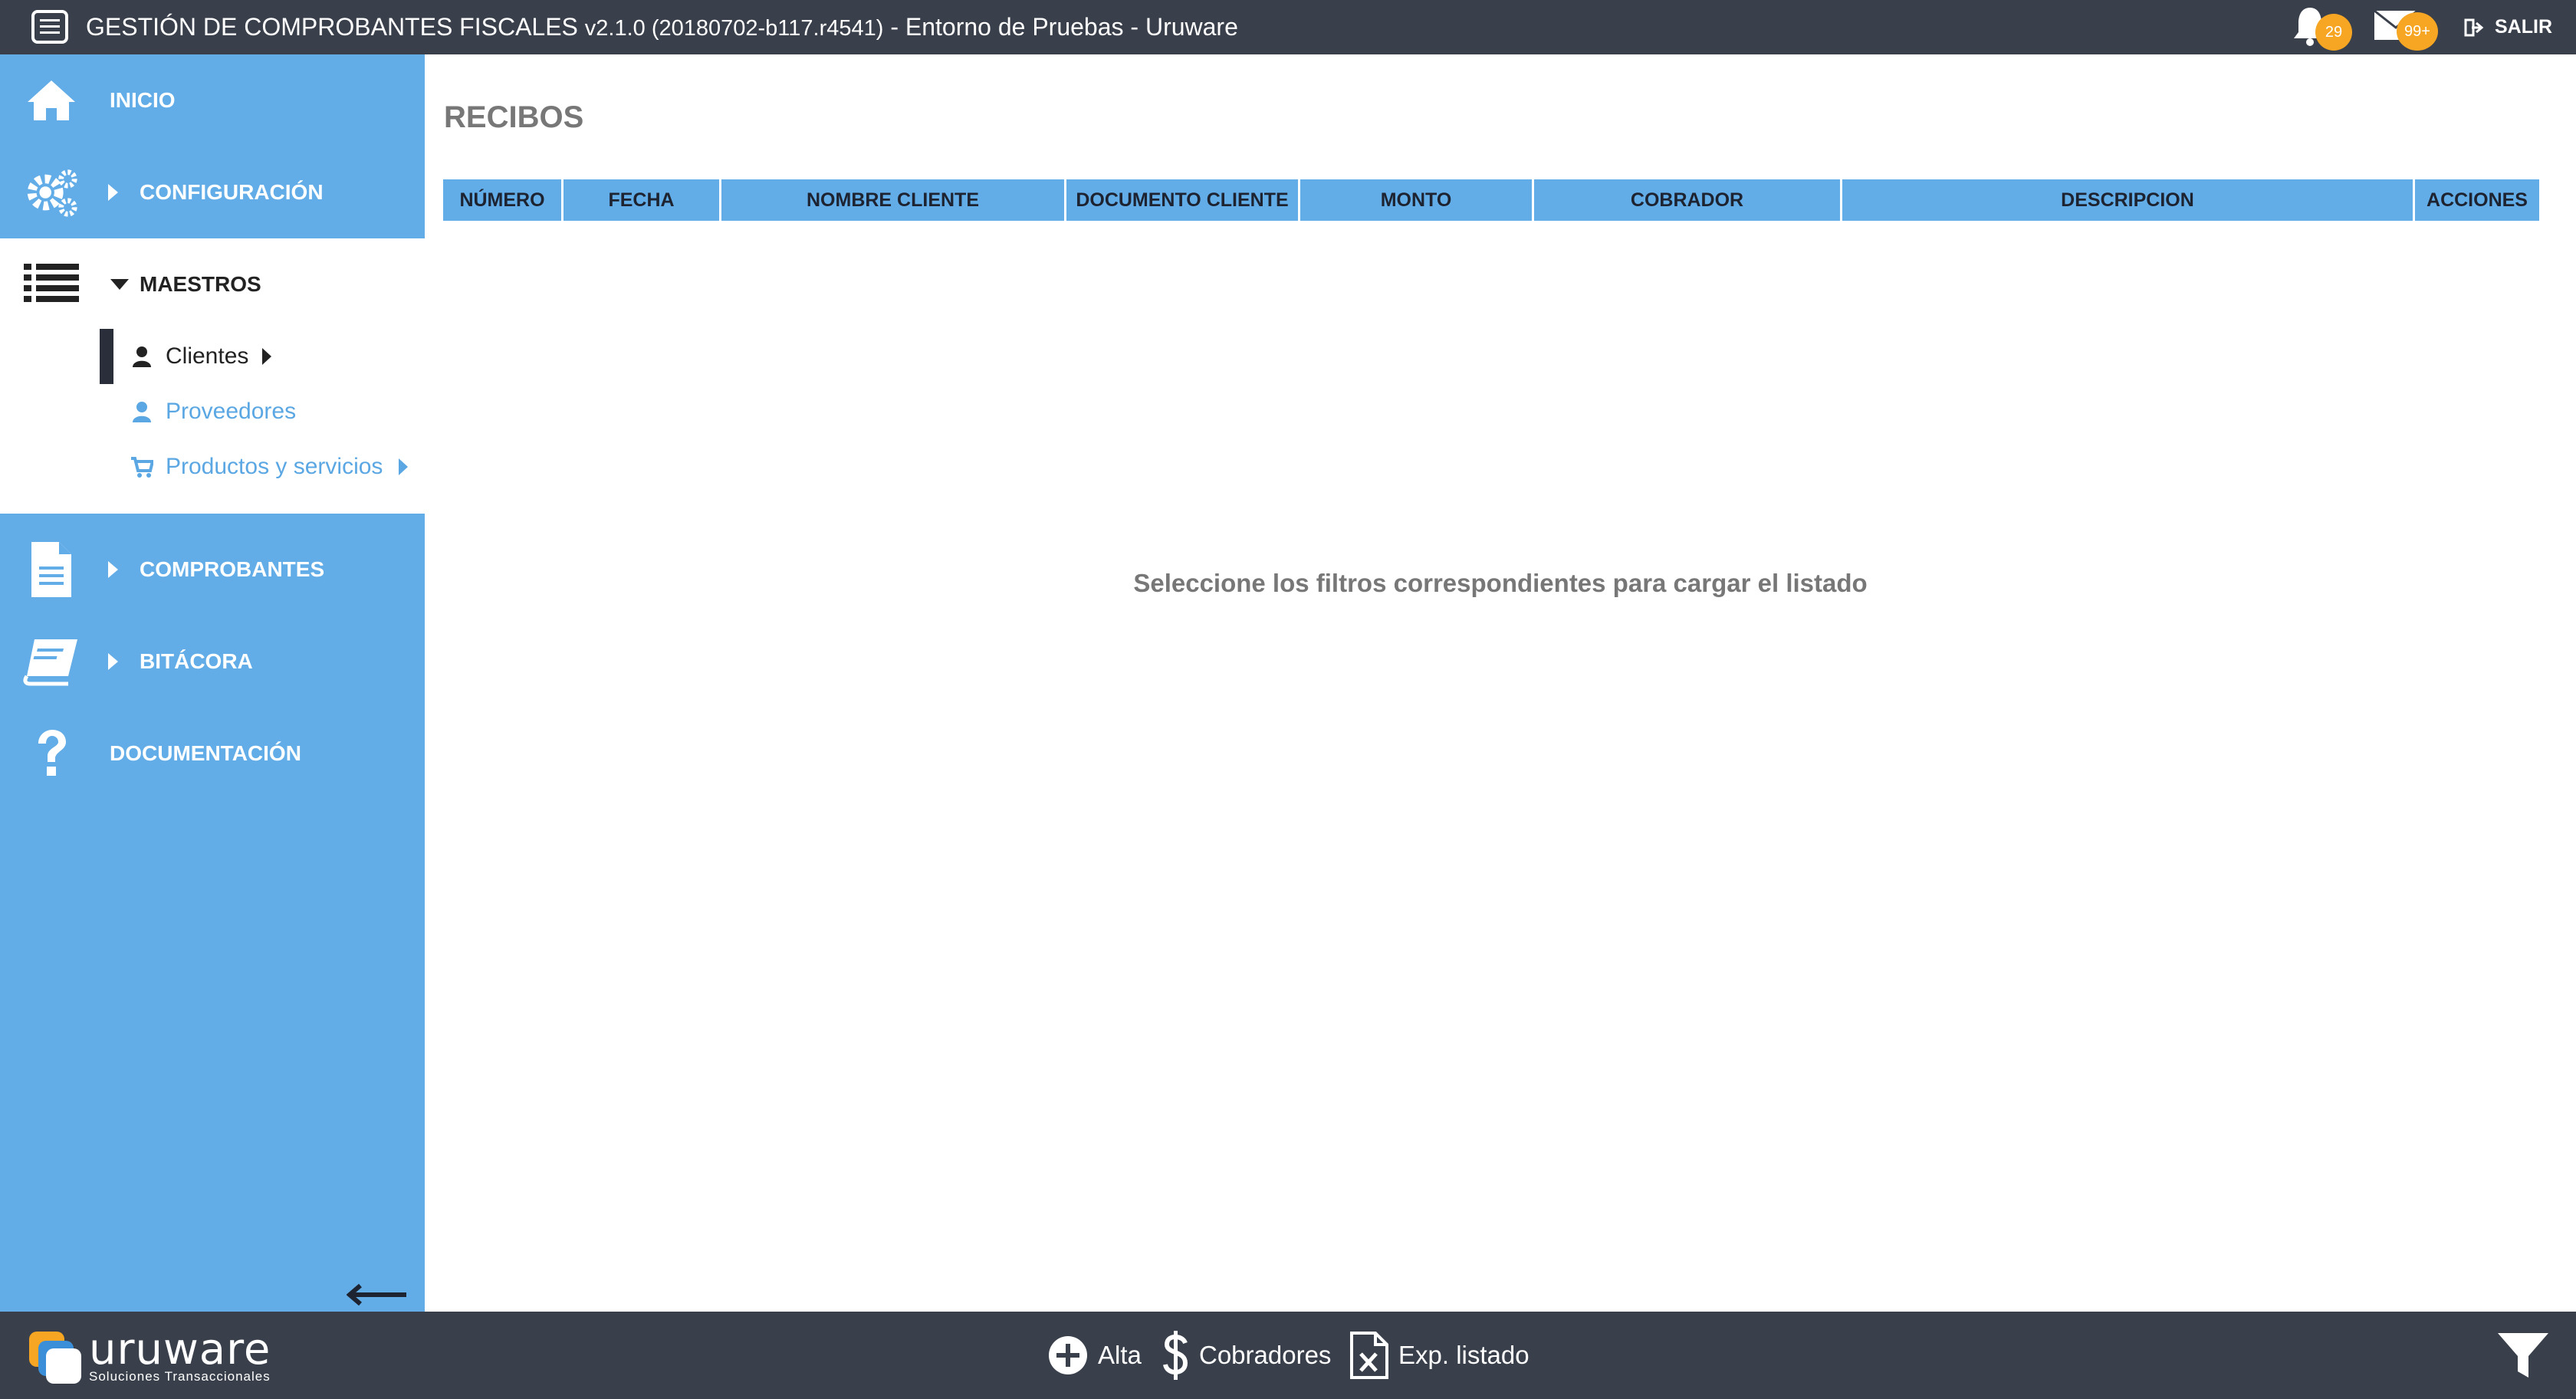 This screenshot has width=2576, height=1399. Describe the element at coordinates (51, 284) in the screenshot. I see `list-icon` at that location.